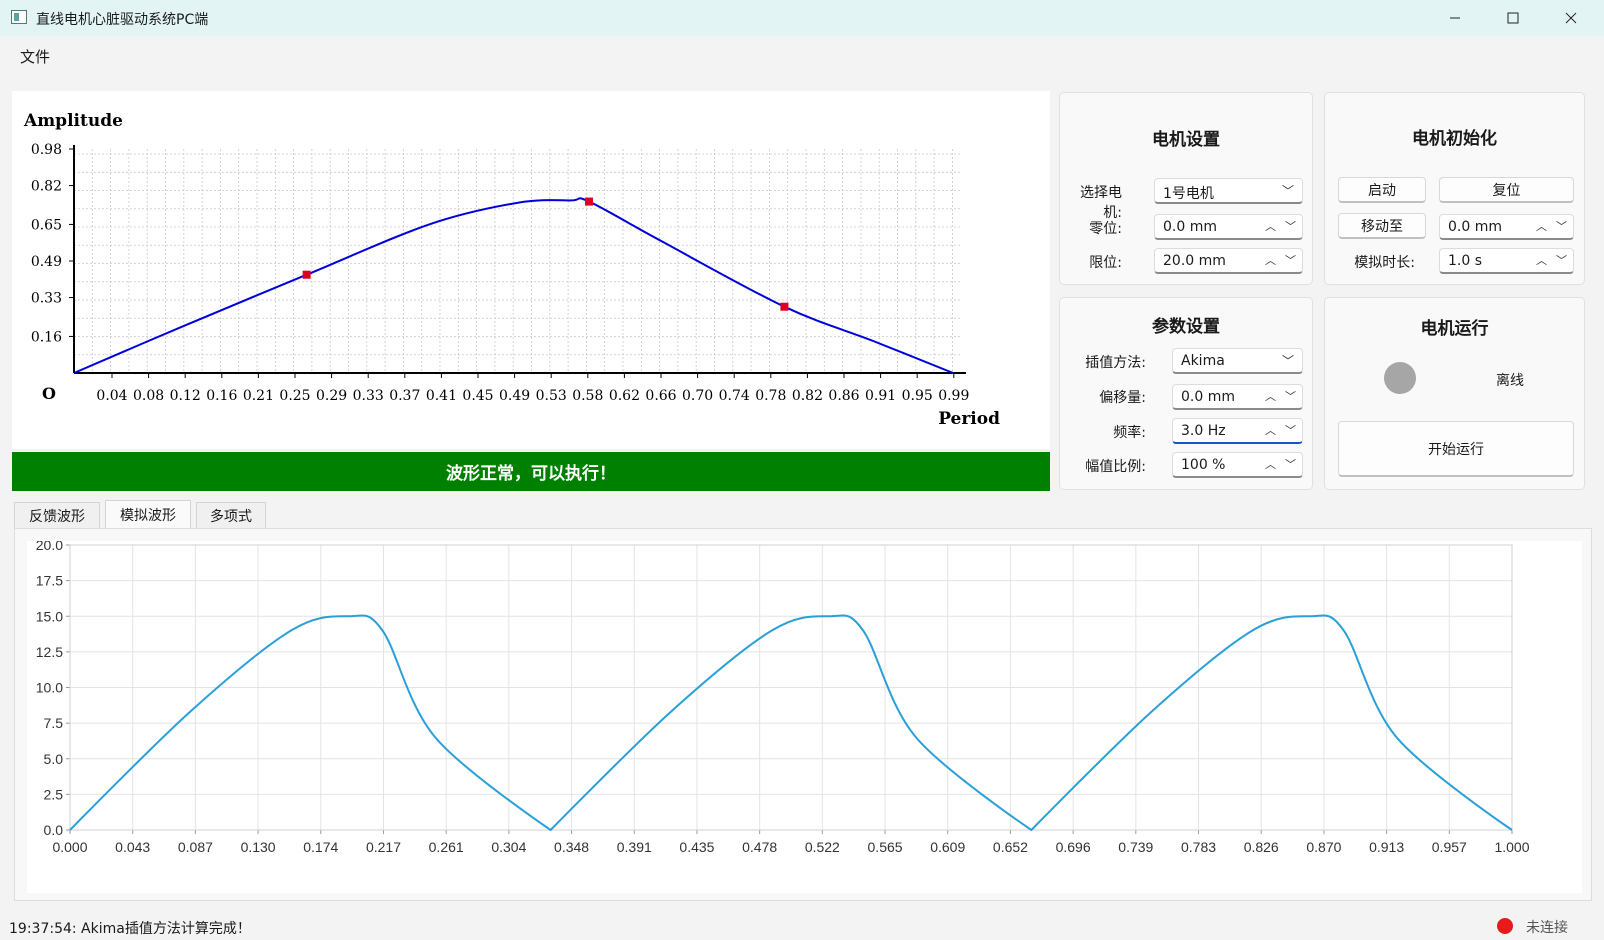  What do you see at coordinates (1384, 263) in the screenshot?
I see `sim-duration-label: 模拟时长:` at bounding box center [1384, 263].